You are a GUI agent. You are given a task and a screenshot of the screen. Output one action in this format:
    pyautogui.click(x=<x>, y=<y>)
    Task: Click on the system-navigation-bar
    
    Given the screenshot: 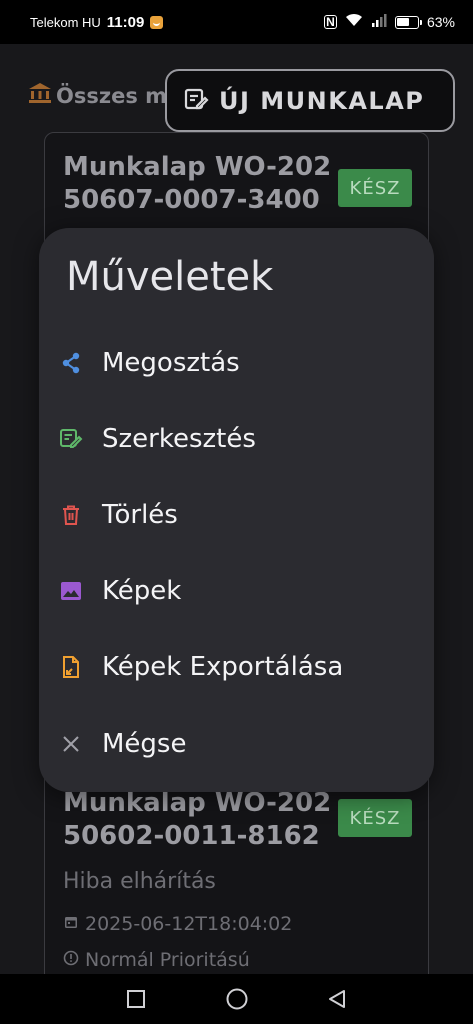 What is the action you would take?
    pyautogui.click(x=236, y=999)
    